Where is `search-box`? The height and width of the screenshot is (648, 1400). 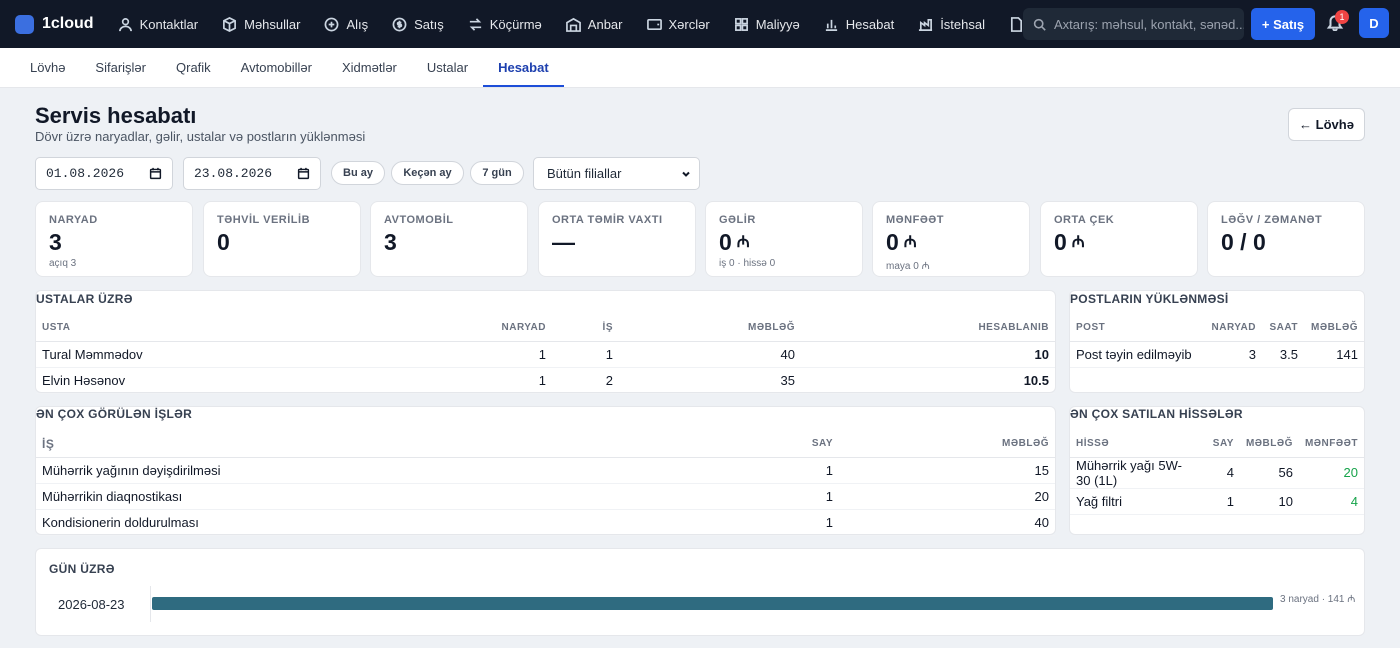 search-box is located at coordinates (1133, 24).